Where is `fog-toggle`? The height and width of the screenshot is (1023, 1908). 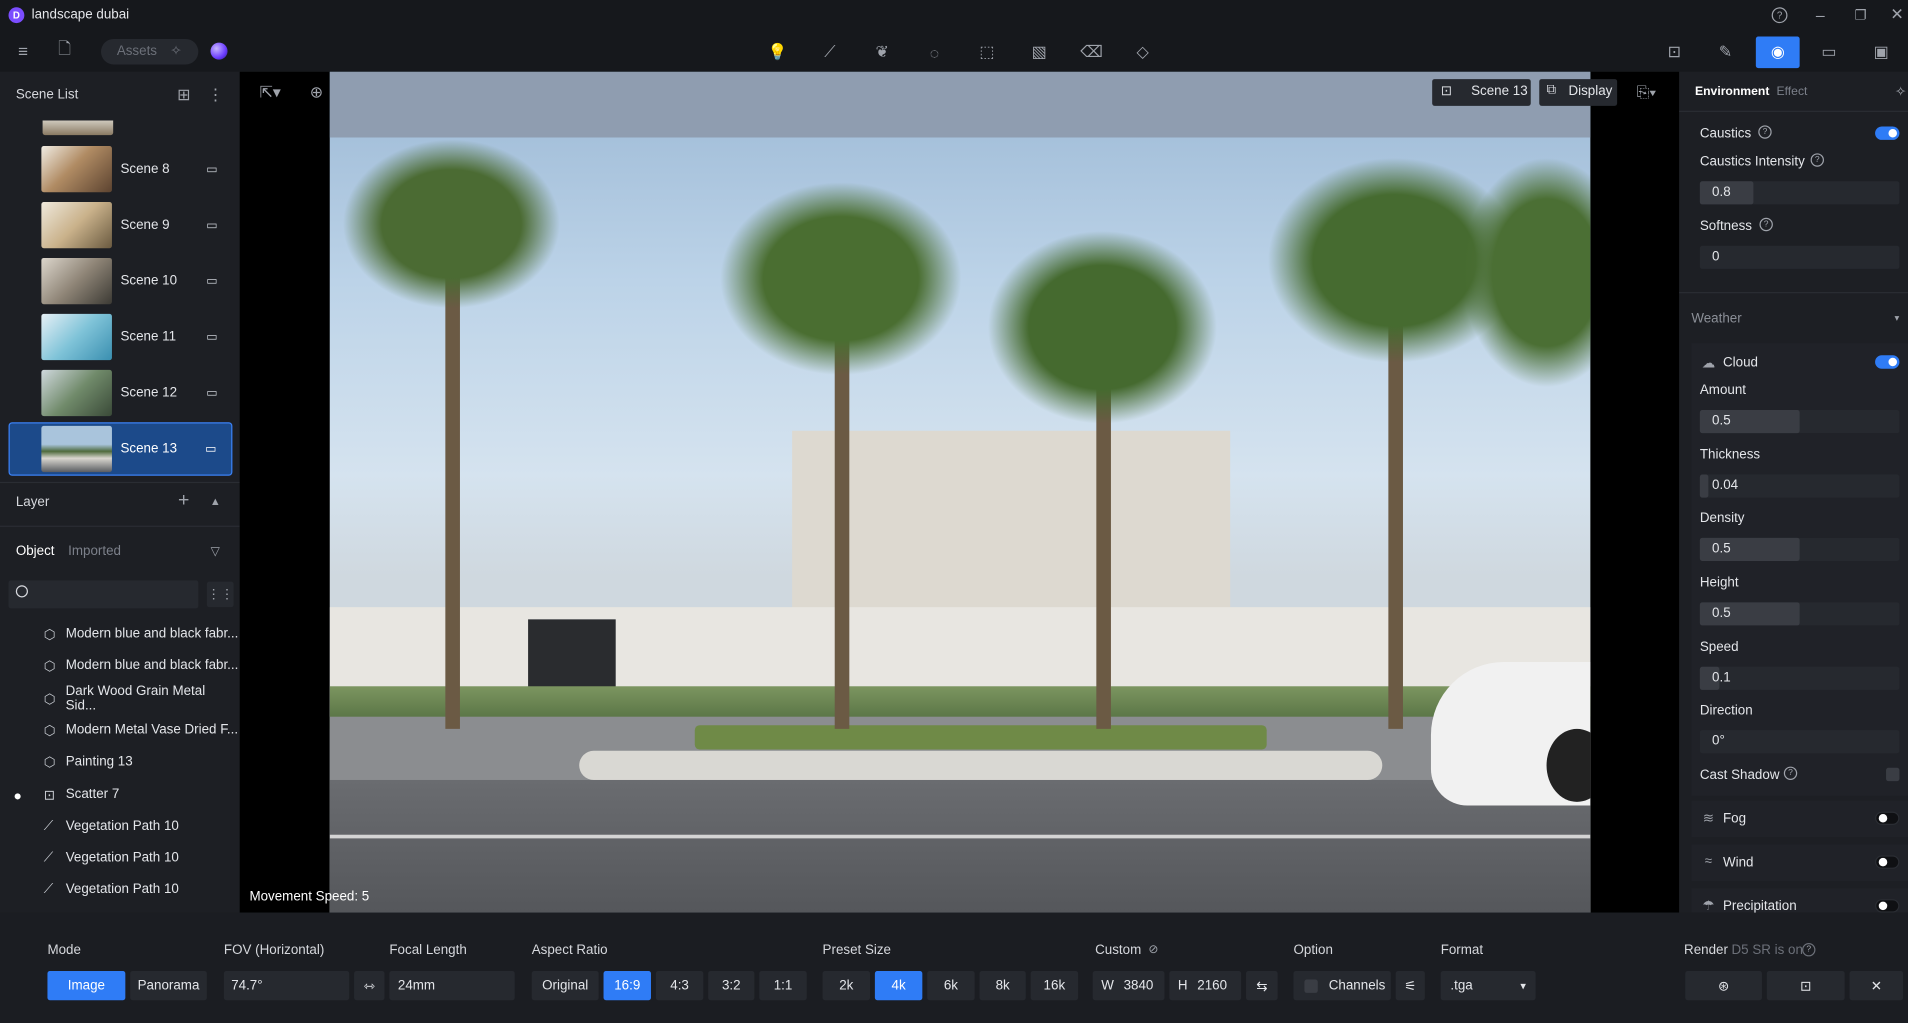
fog-toggle is located at coordinates (1887, 818).